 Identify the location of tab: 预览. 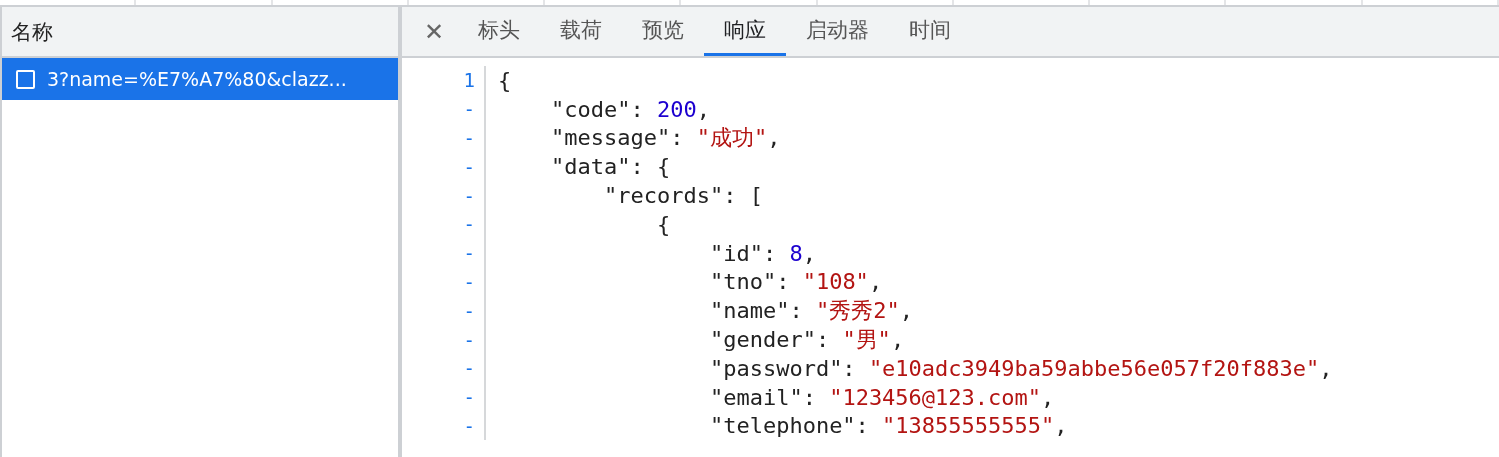
(663, 31).